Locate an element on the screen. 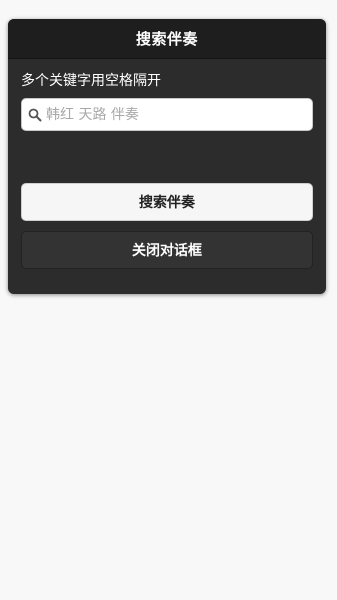 The width and height of the screenshot is (337, 600). search-accompaniment-button: 搜索伴奏 is located at coordinates (167, 202).